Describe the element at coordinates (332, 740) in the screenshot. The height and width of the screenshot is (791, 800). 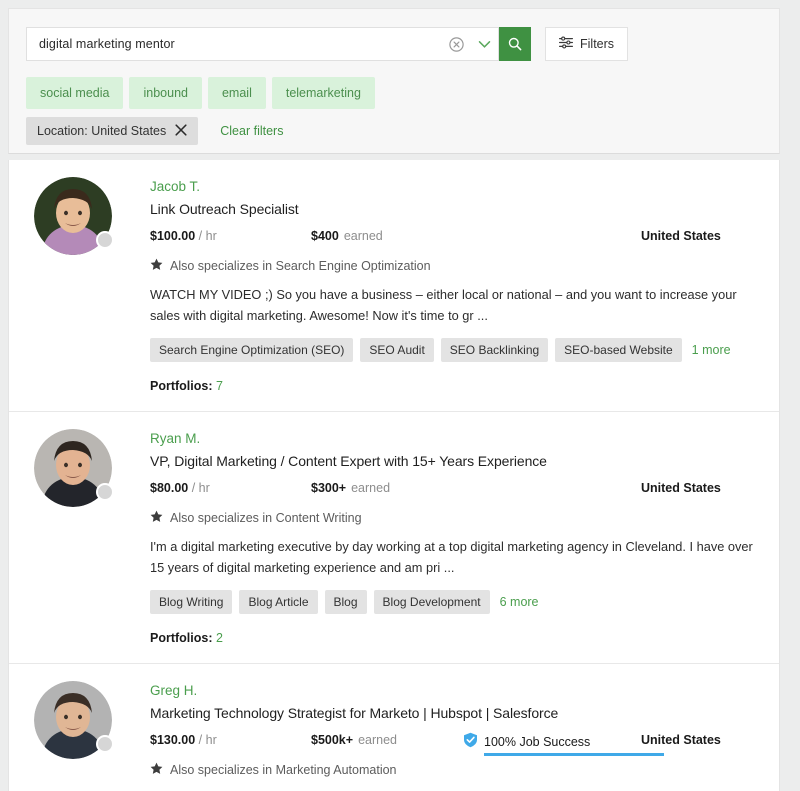
I see `earned-amount: $500k+` at that location.